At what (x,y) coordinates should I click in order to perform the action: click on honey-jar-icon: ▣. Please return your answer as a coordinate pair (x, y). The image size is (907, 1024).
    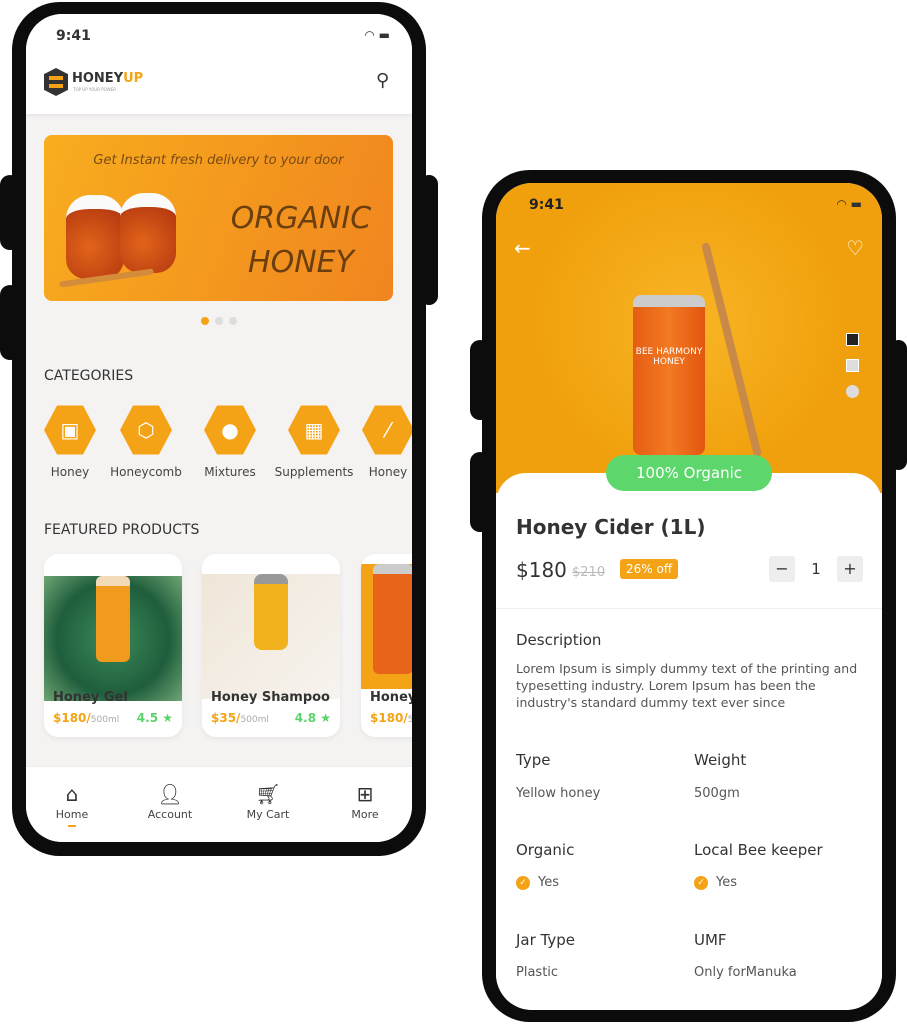
    Looking at the image, I should click on (70, 430).